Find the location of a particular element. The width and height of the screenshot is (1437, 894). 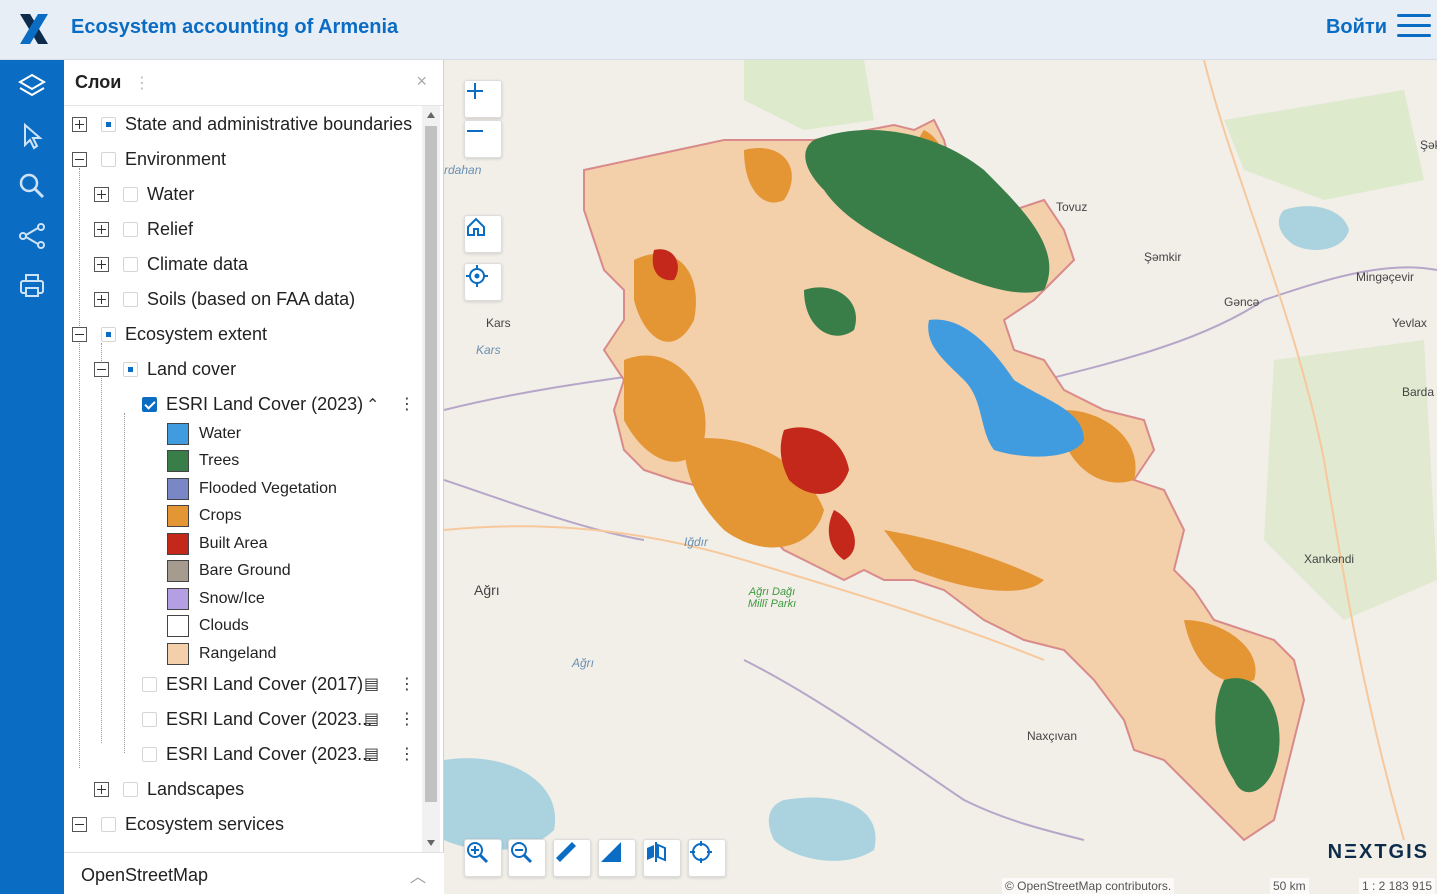

zoom-in-tool-button is located at coordinates (483, 858).